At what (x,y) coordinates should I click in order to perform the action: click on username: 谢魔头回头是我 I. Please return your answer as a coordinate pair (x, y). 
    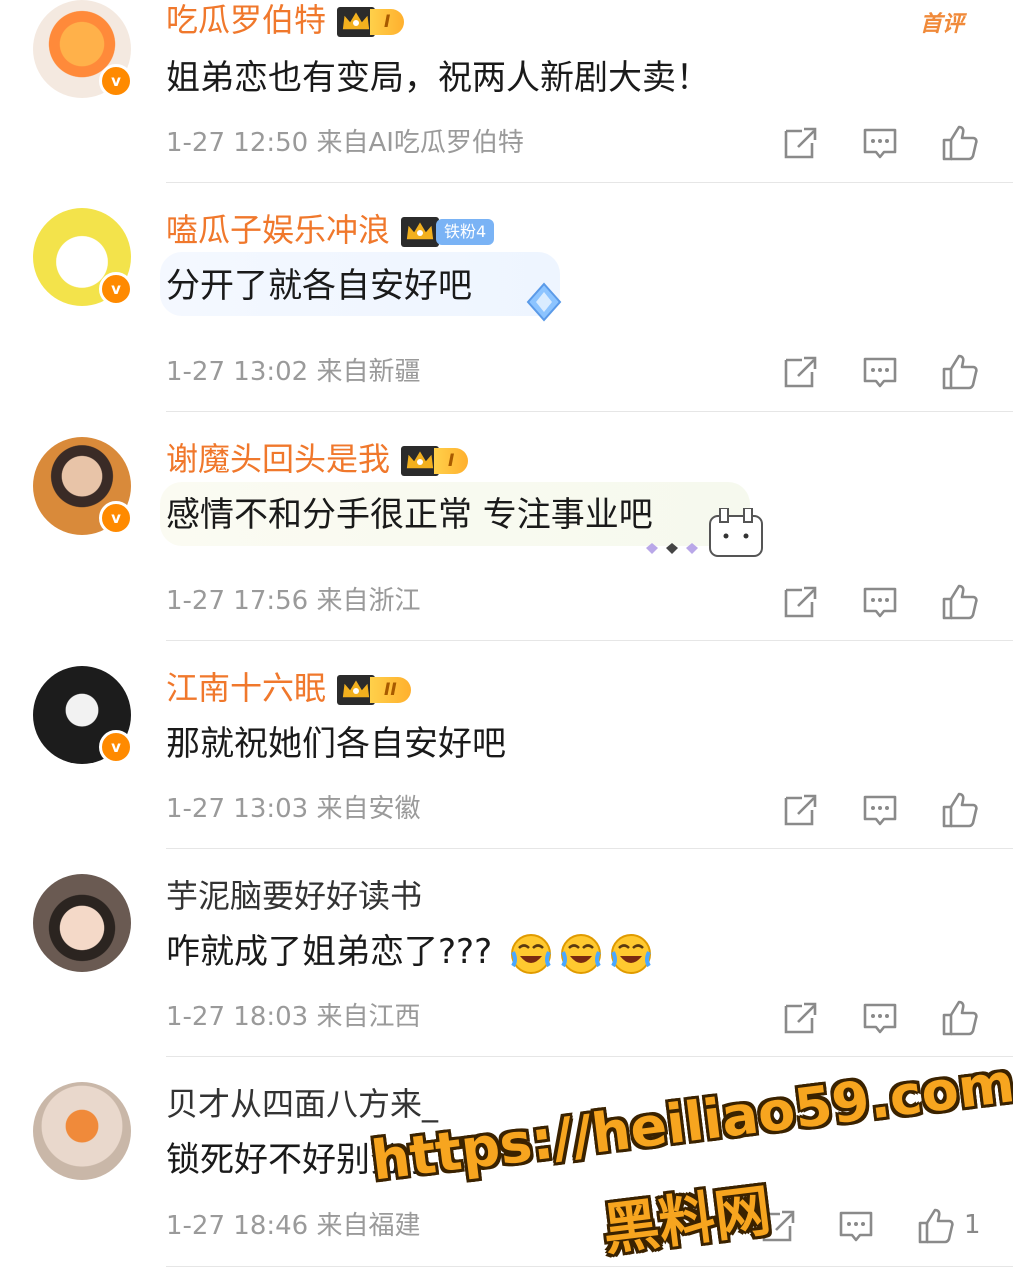
    Looking at the image, I should click on (317, 459).